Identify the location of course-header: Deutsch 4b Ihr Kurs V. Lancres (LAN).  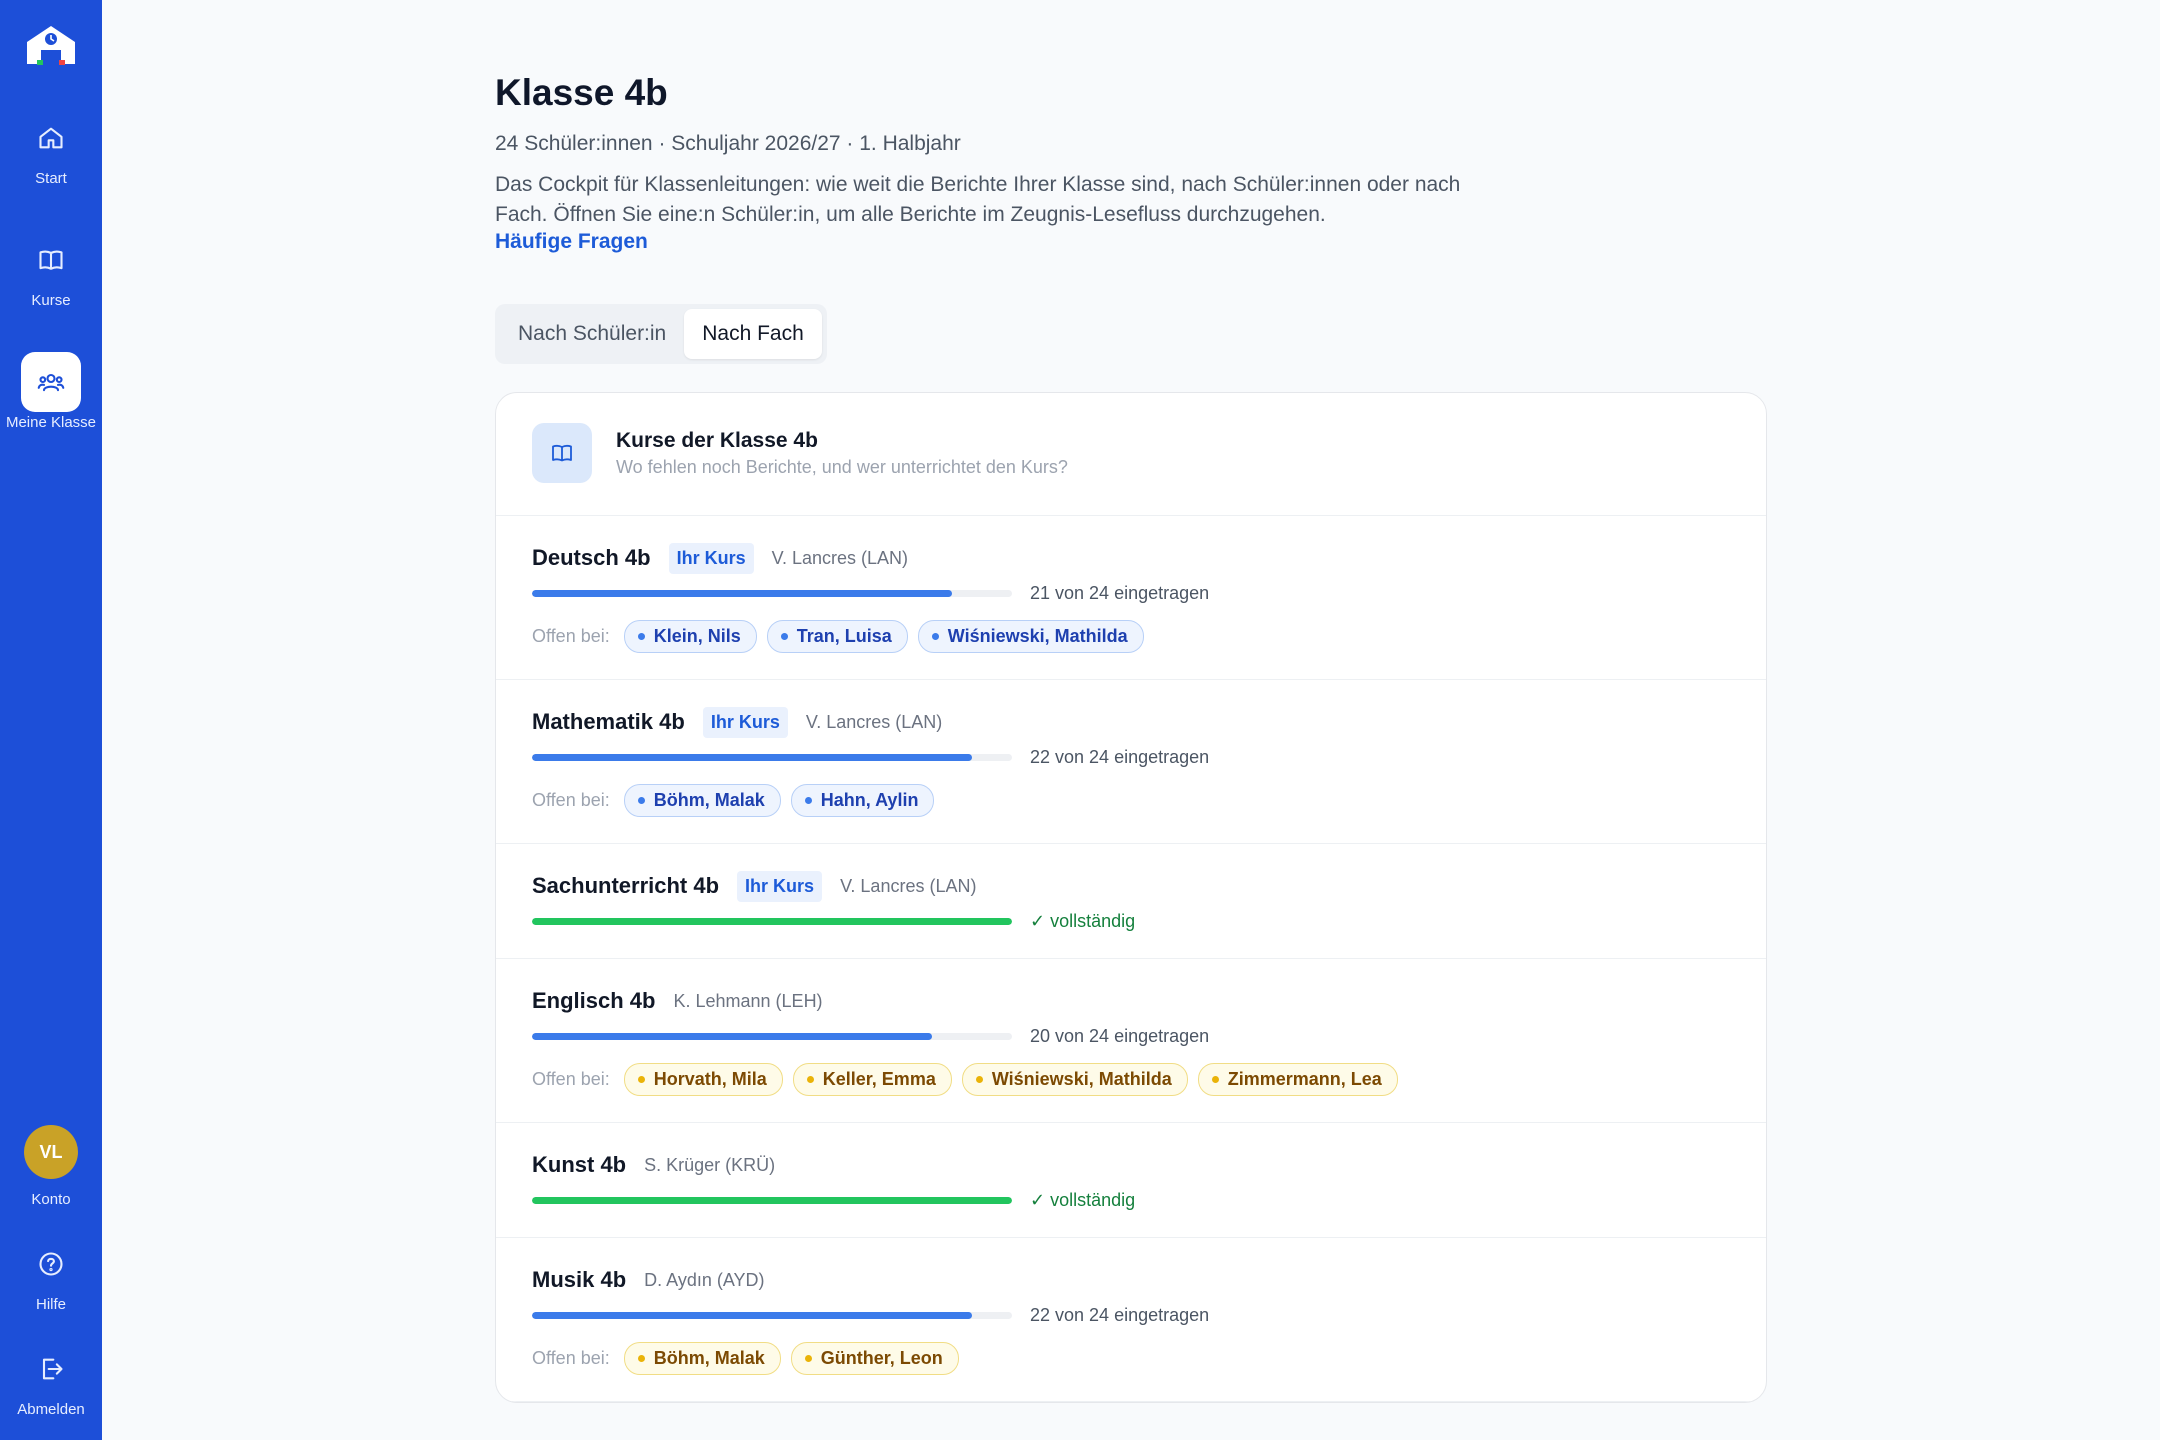
(1131, 558).